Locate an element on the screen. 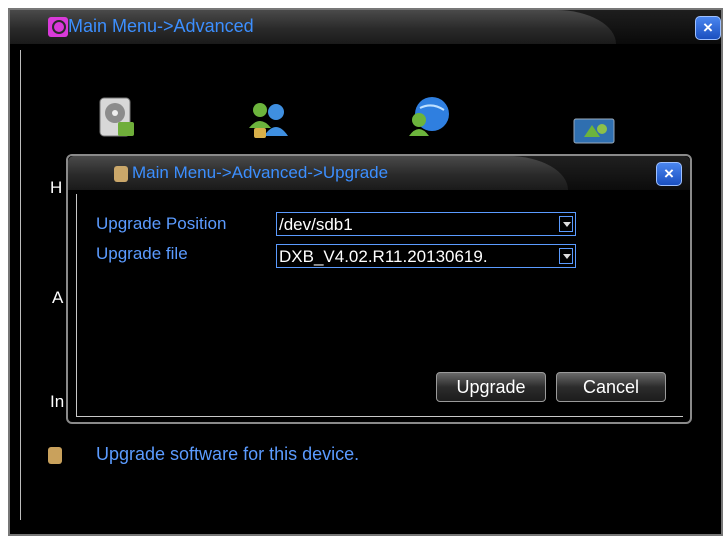 Image resolution: width=723 pixels, height=536 pixels. status-description: Upgrade software for this device. is located at coordinates (228, 454).